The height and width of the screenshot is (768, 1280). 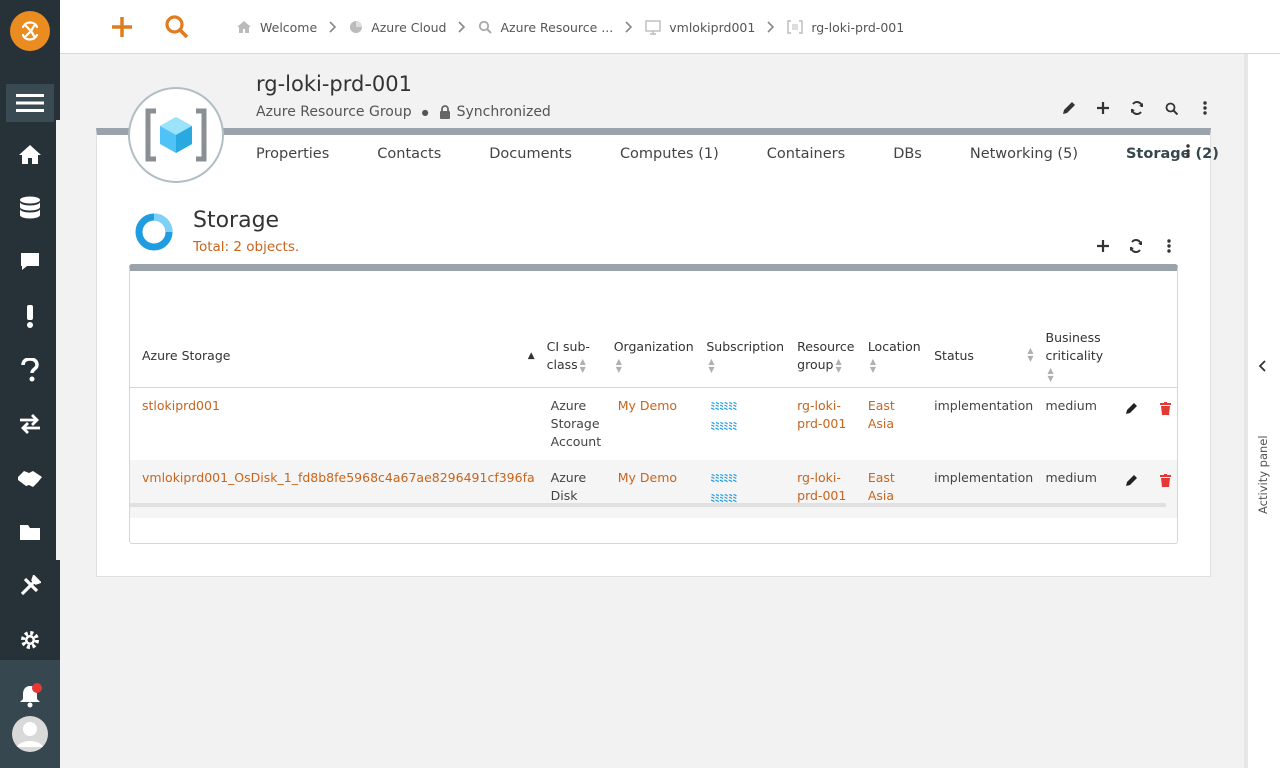 What do you see at coordinates (246, 247) in the screenshot?
I see `section-total: Total: 2 objects.` at bounding box center [246, 247].